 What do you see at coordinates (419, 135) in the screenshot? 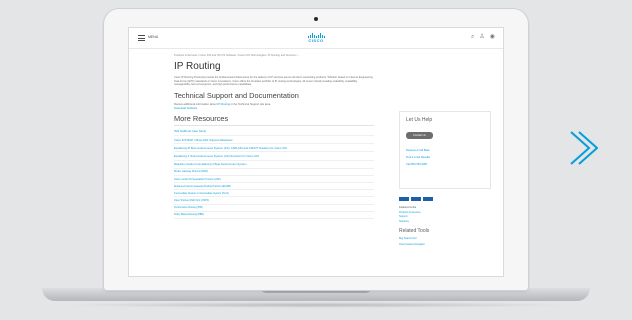
I see `contact-us-button: Contact Us` at bounding box center [419, 135].